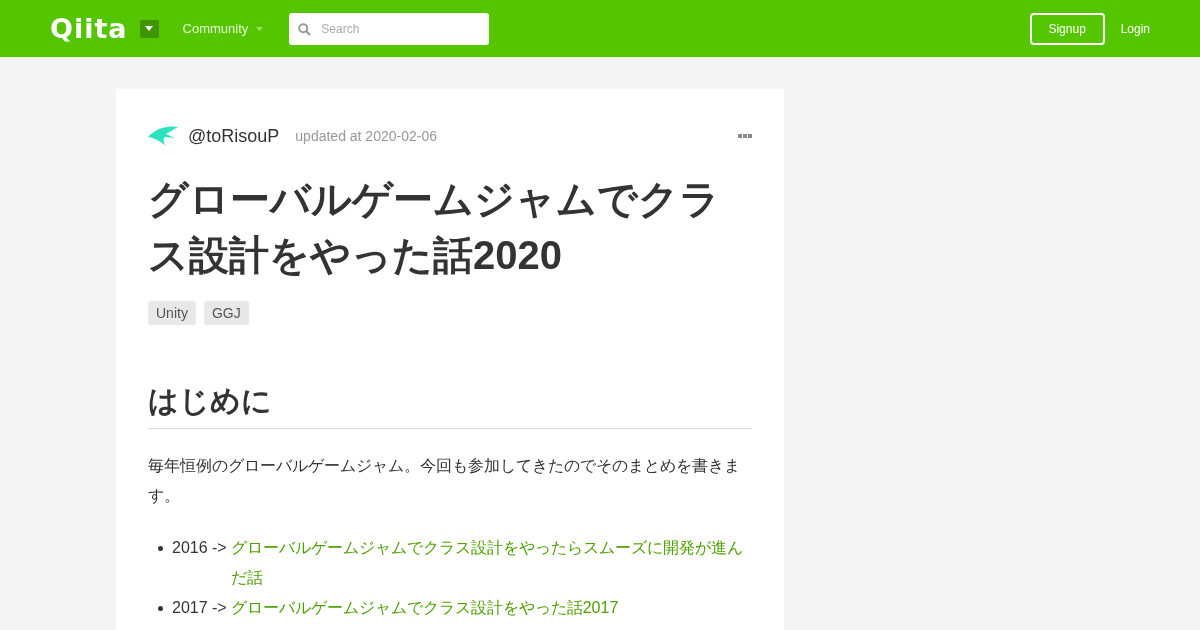 The height and width of the screenshot is (630, 1200). Describe the element at coordinates (434, 227) in the screenshot. I see `article-title: グローバルゲームジャムでクラス設計をやった話2020` at that location.